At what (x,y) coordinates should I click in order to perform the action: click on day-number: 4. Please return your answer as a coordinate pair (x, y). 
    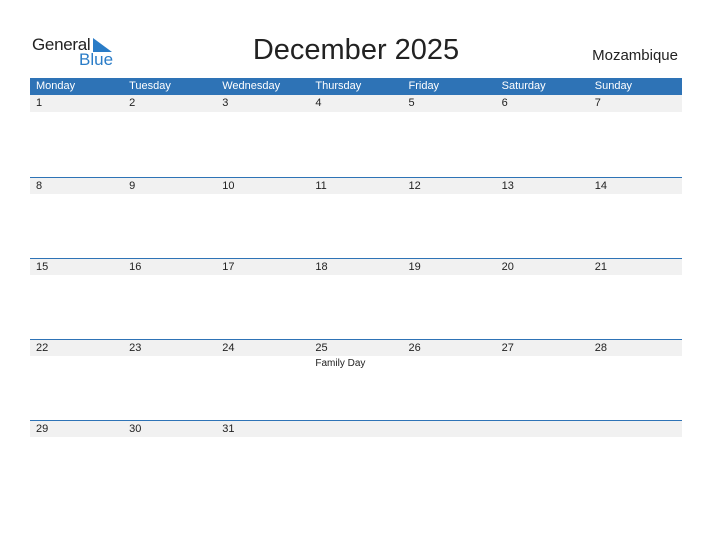
    Looking at the image, I should click on (318, 103).